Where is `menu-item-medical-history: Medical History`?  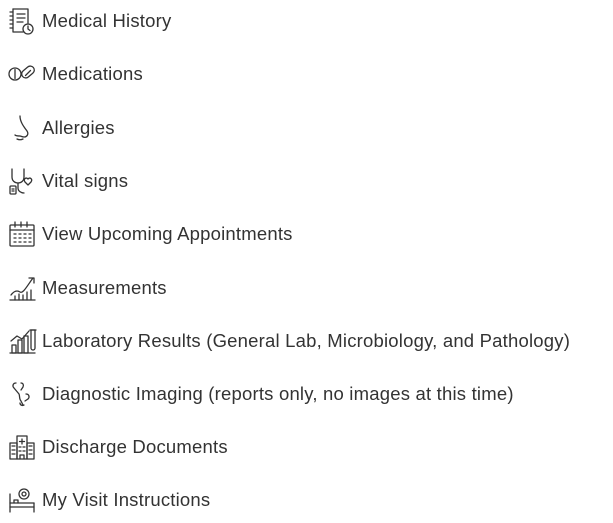
menu-item-medical-history: Medical History is located at coordinates (88, 21).